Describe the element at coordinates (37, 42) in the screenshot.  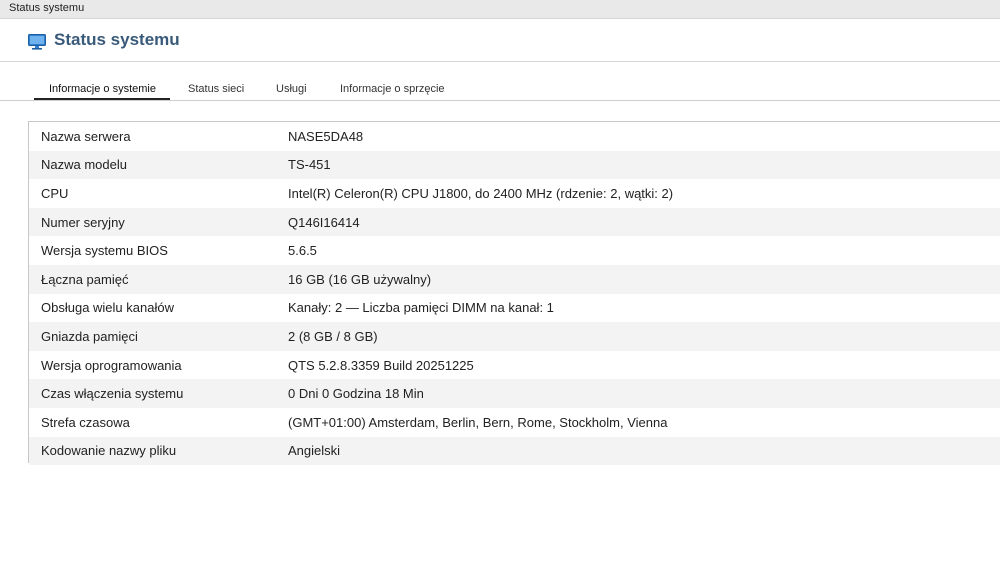
I see `monitor-icon` at that location.